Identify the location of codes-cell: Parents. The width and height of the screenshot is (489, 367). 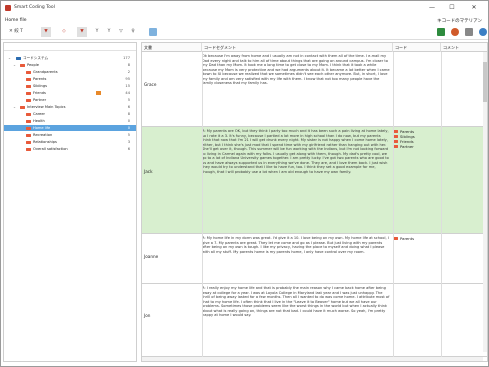
(417, 238).